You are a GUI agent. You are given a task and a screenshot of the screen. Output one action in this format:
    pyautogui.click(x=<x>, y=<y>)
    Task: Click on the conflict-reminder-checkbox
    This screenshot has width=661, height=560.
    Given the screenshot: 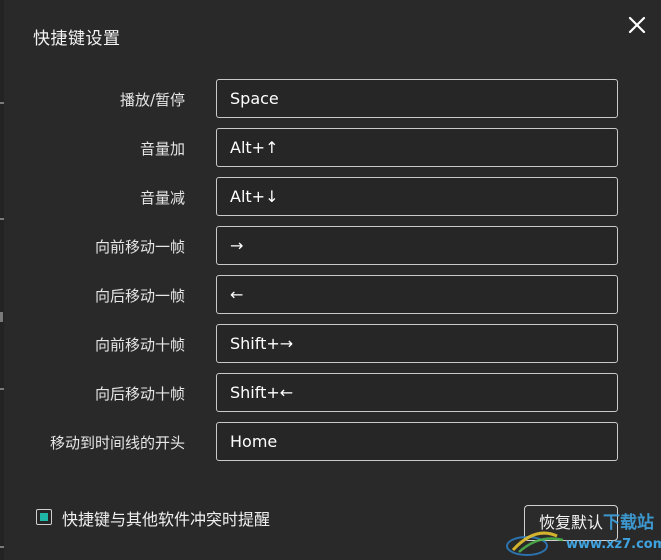 What is the action you would take?
    pyautogui.click(x=44, y=517)
    